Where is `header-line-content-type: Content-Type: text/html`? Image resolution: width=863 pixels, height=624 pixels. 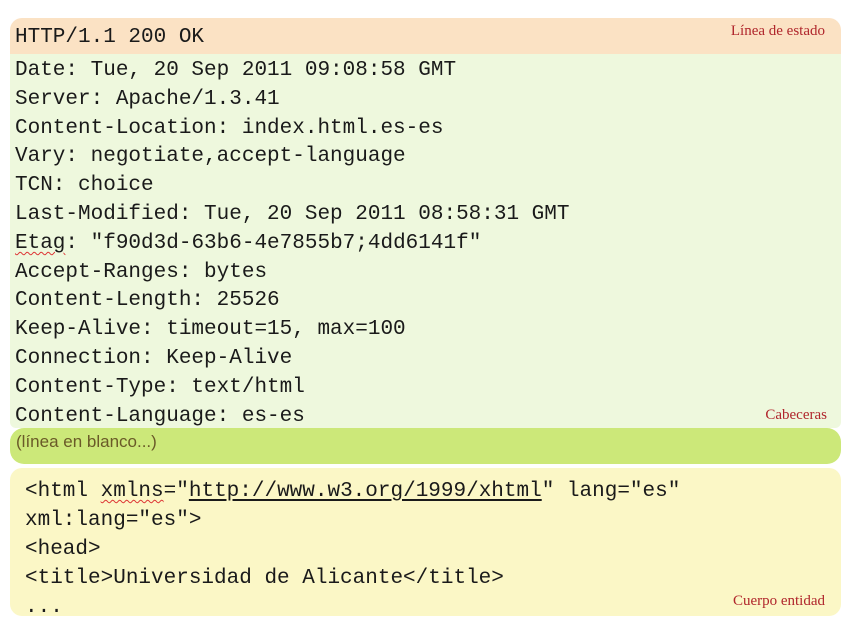
header-line-content-type: Content-Type: text/html is located at coordinates (160, 387).